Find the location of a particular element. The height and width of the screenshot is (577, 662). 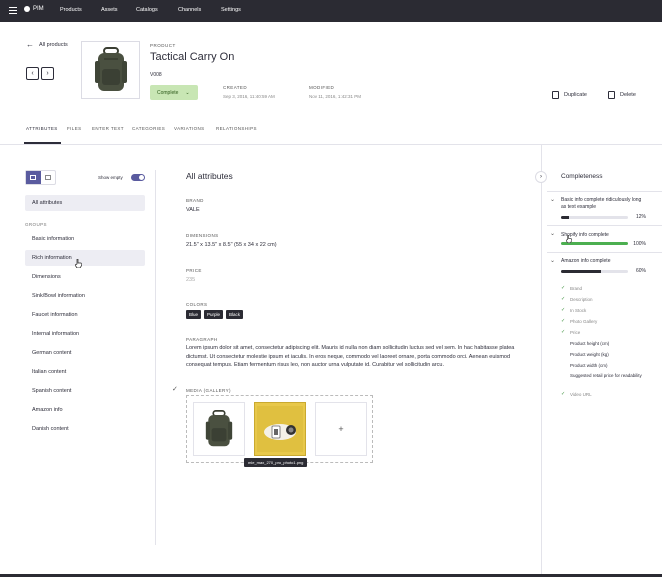

amazon-attribute-item: Product width (cm) is located at coordinates (606, 366).